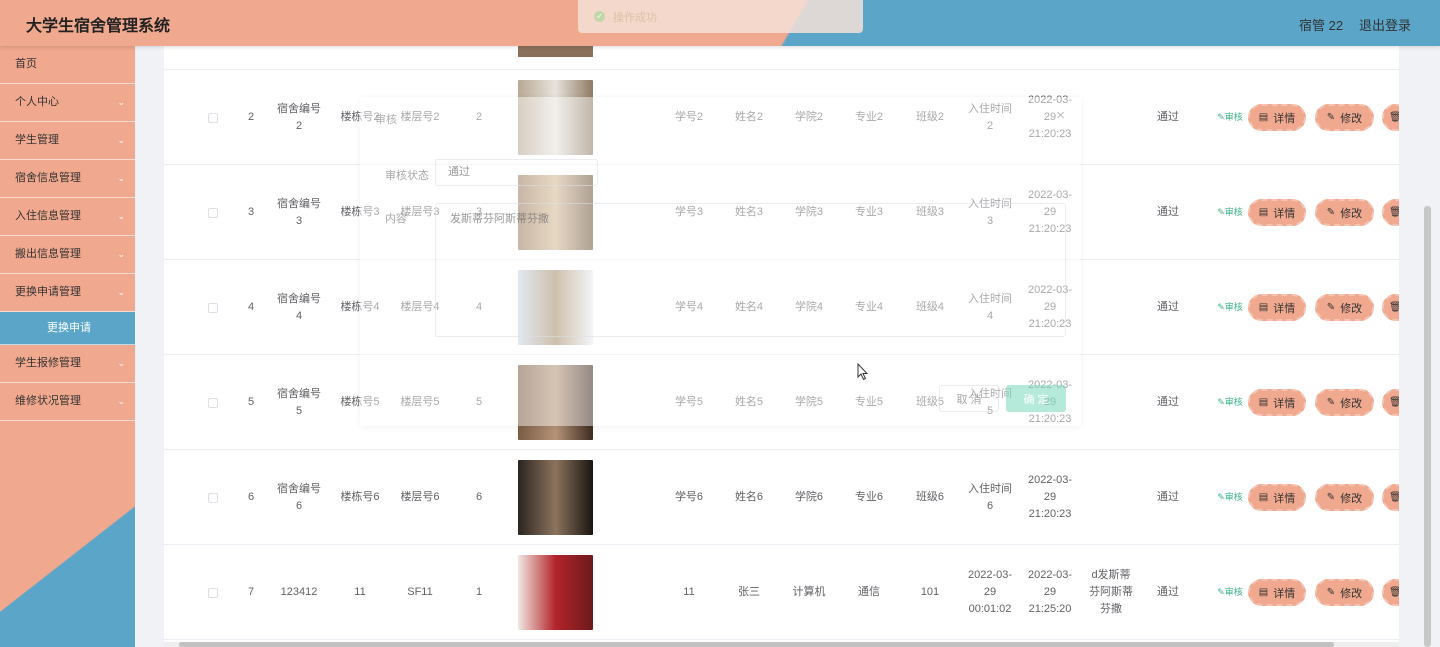 Image resolution: width=1440 pixels, height=647 pixels. What do you see at coordinates (67, 179) in the screenshot?
I see `sidebar-item: 宿舍信息管理 ⌄` at bounding box center [67, 179].